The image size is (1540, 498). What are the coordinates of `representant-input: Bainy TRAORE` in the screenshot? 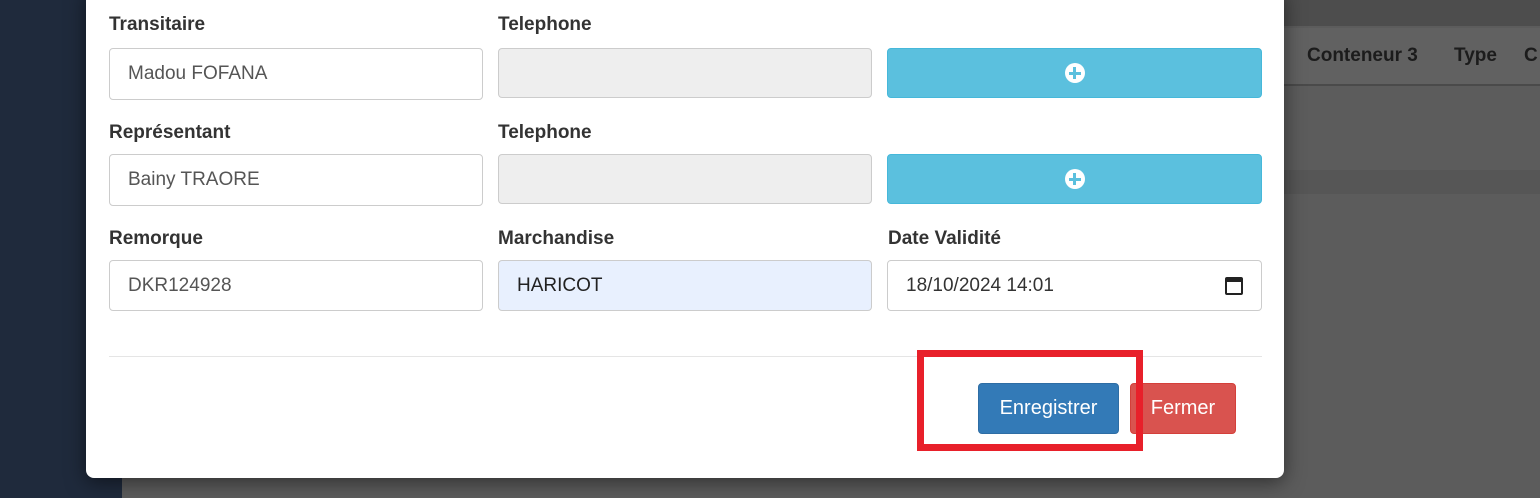 It's located at (296, 180).